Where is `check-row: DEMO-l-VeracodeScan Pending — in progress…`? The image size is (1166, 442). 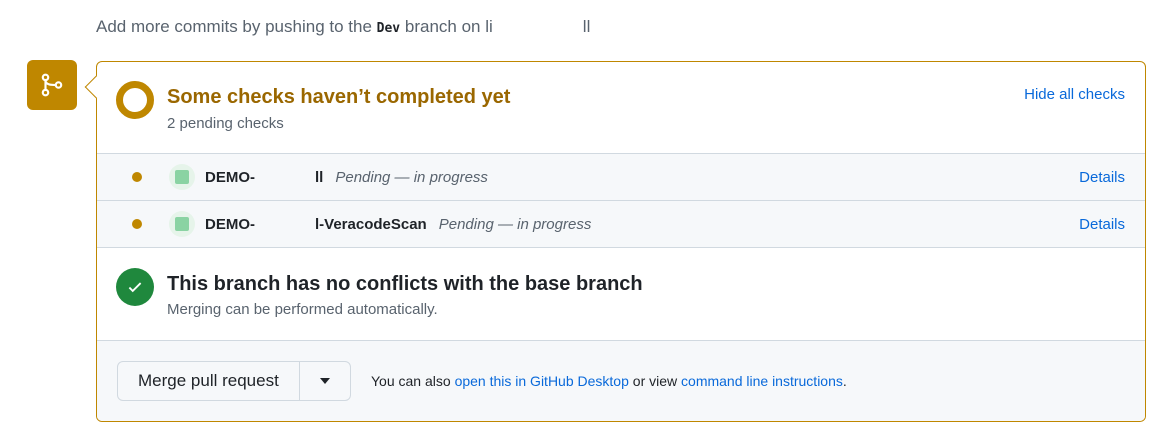
check-row: DEMO-l-VeracodeScan Pending — in progress… is located at coordinates (621, 224).